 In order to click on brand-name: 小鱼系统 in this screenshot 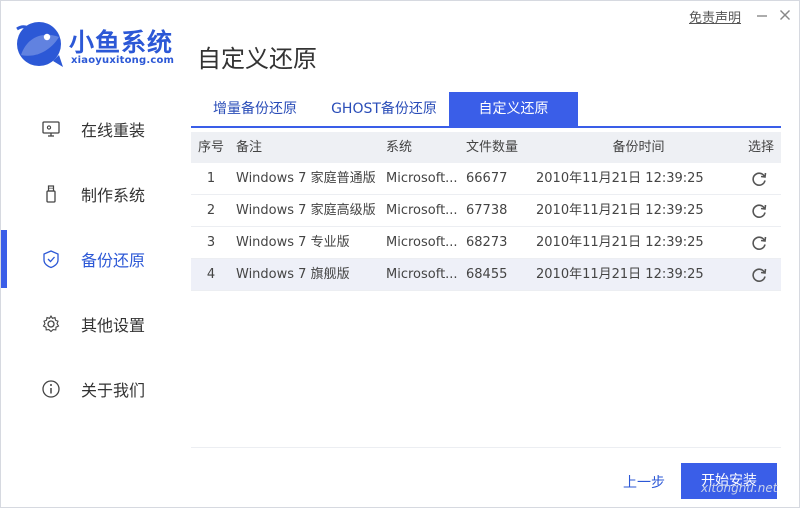, I will do `click(121, 42)`.